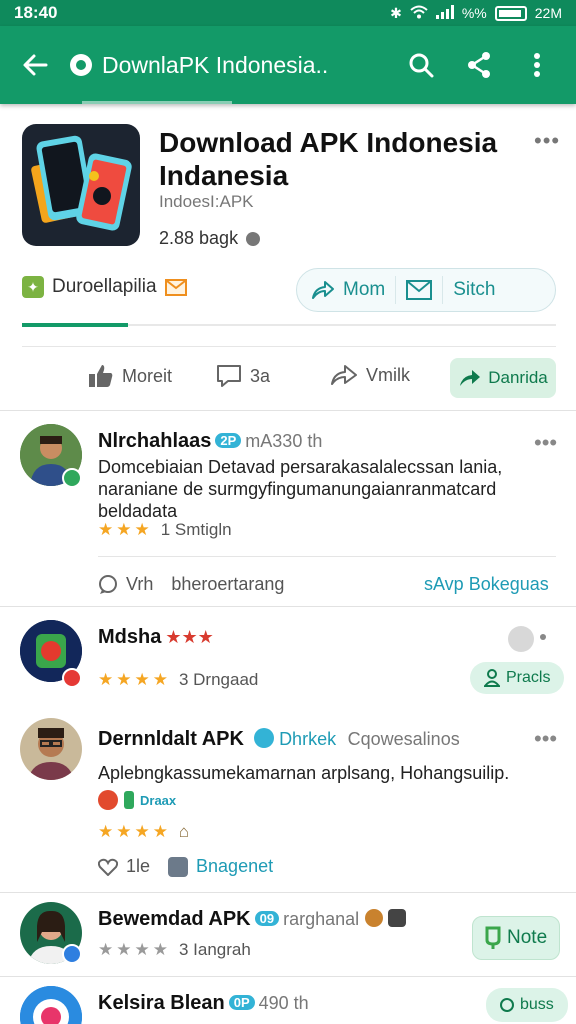 The width and height of the screenshot is (576, 1024). Describe the element at coordinates (493, 937) in the screenshot. I see `pin-icon` at that location.